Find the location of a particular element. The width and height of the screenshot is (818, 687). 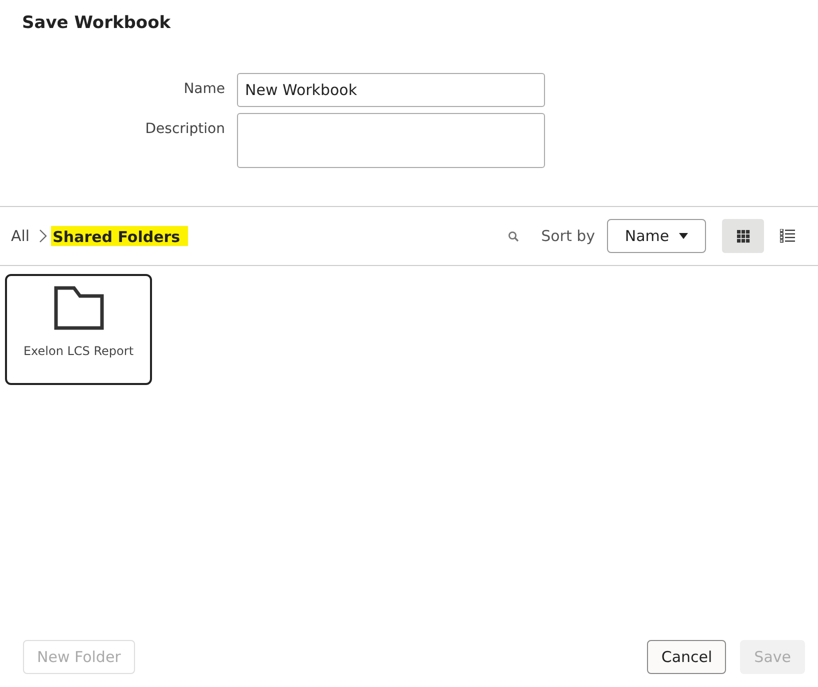

folder-name: Exelon LCS Report is located at coordinates (78, 351).